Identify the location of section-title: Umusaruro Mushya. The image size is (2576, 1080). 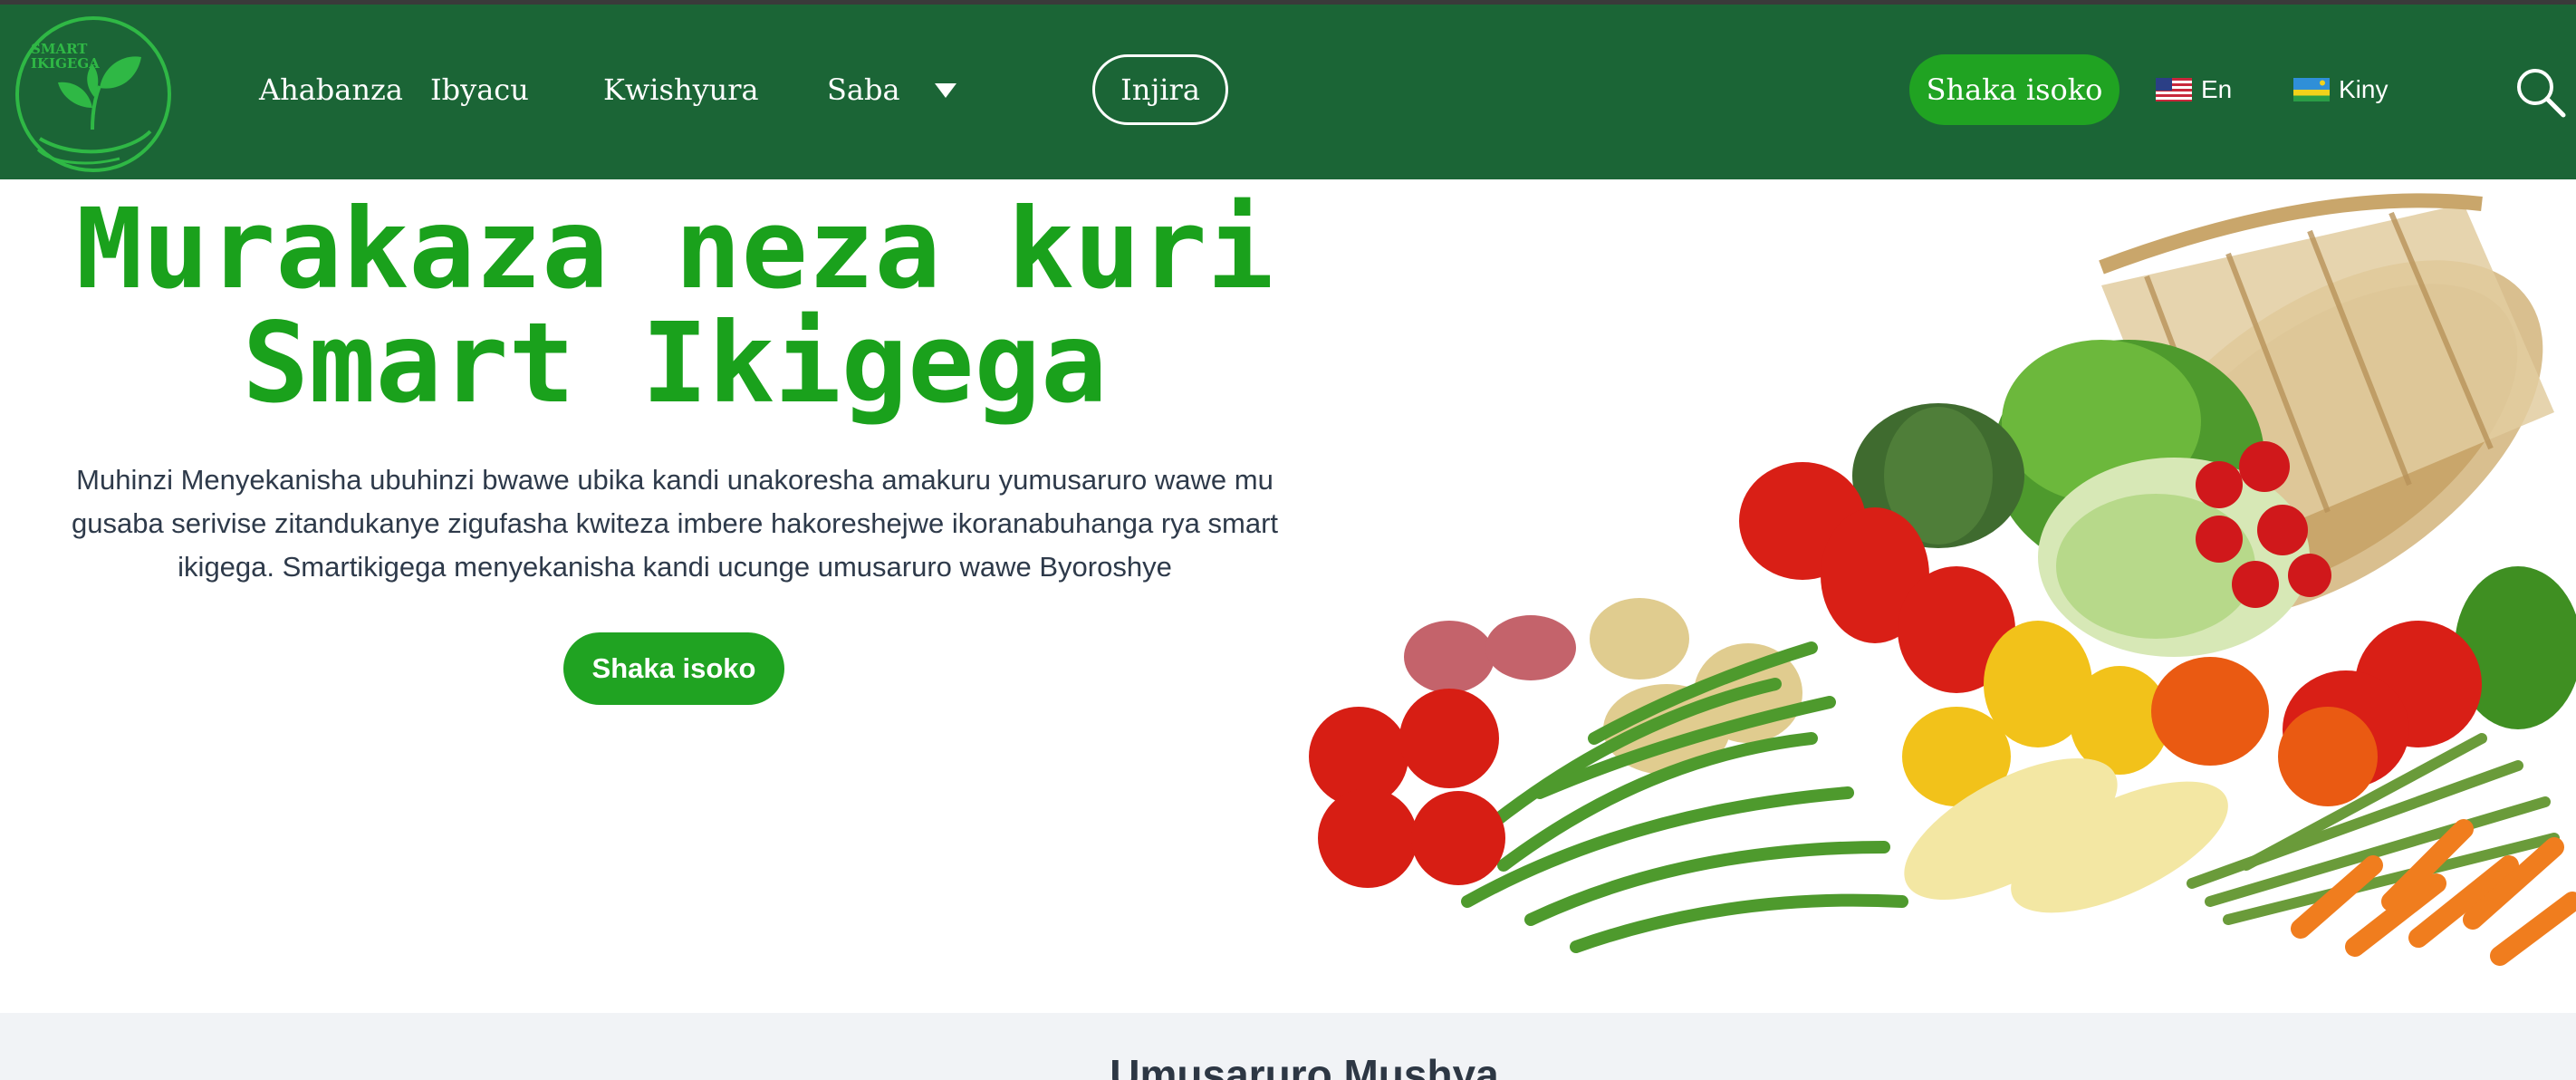
(1304, 1065).